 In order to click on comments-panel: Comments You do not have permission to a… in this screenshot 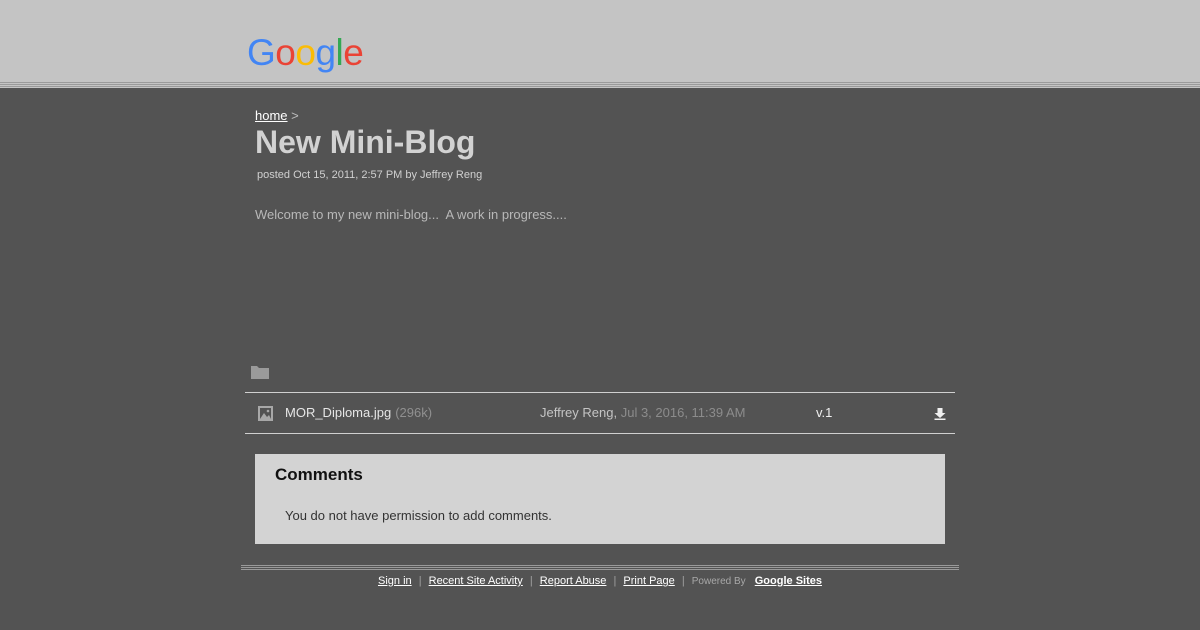, I will do `click(600, 499)`.